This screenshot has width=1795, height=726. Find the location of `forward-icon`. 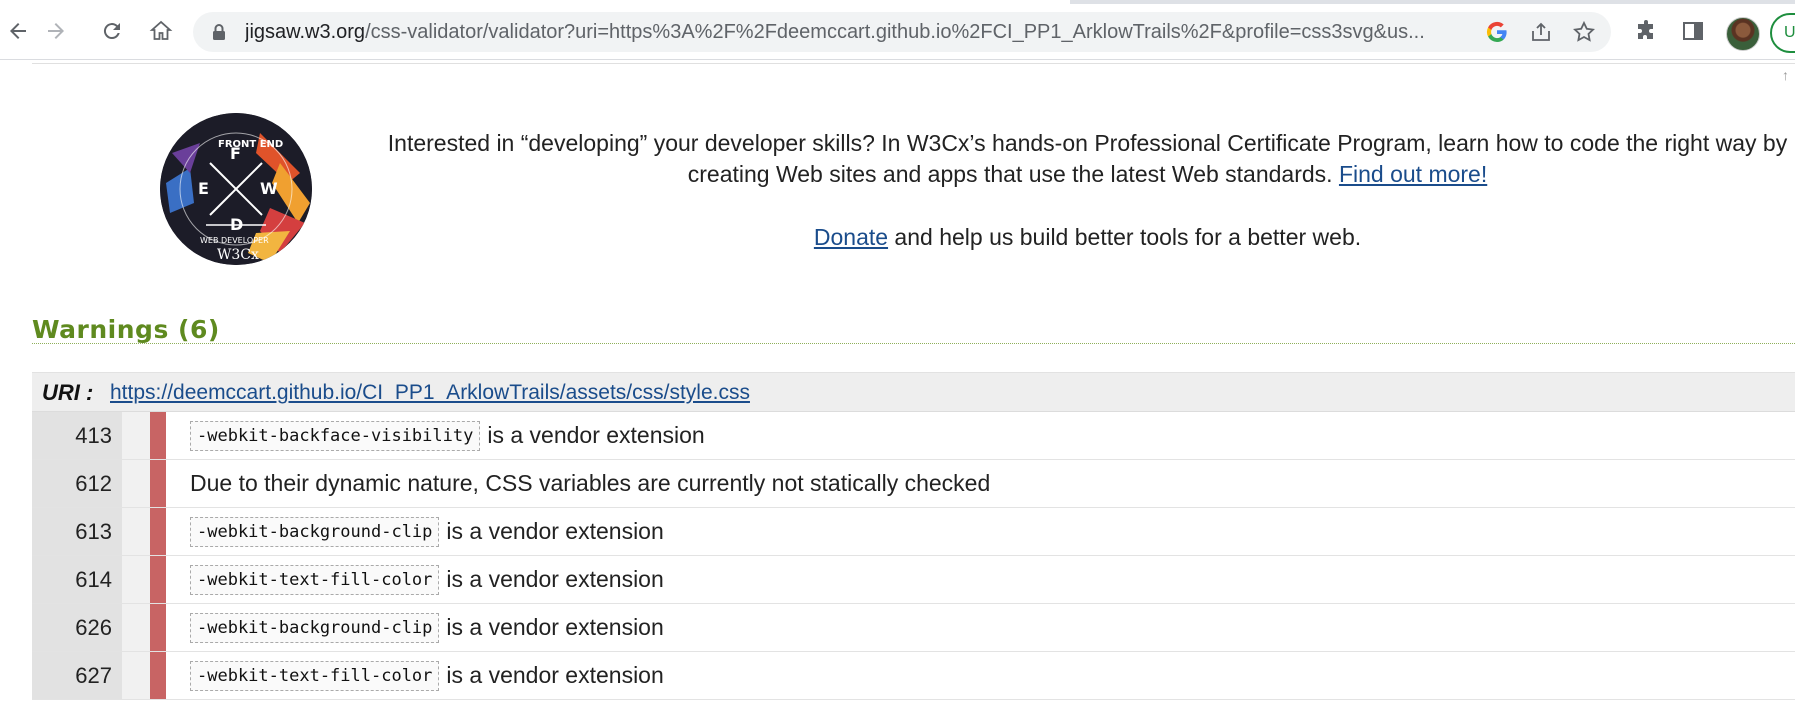

forward-icon is located at coordinates (56, 31).